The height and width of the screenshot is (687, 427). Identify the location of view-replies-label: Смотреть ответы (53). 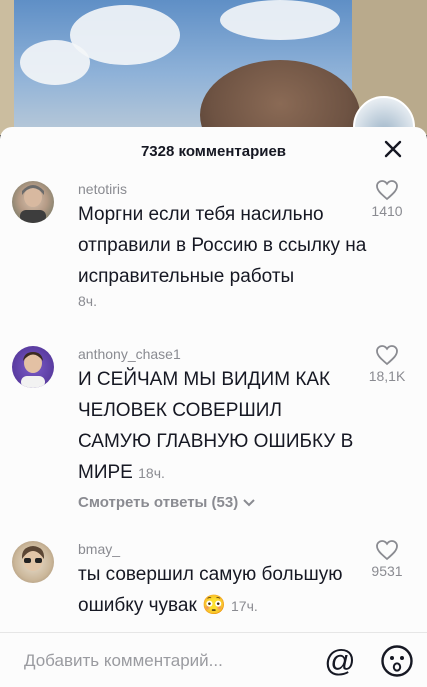
(158, 502).